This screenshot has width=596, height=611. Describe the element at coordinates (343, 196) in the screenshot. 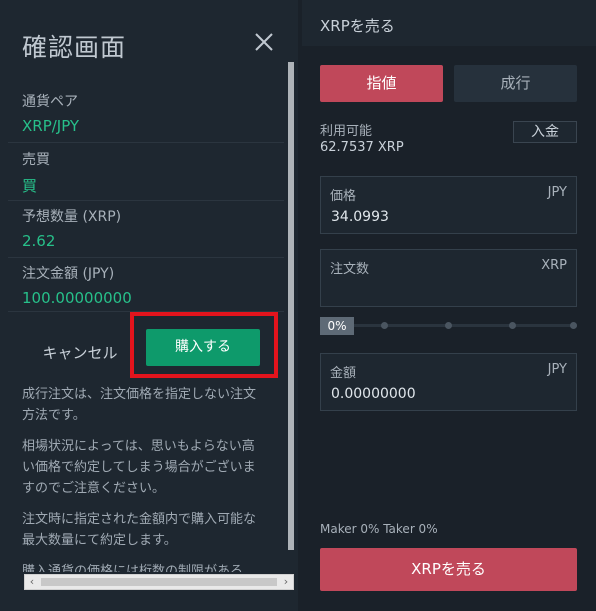

I see `price-label: 価格` at that location.